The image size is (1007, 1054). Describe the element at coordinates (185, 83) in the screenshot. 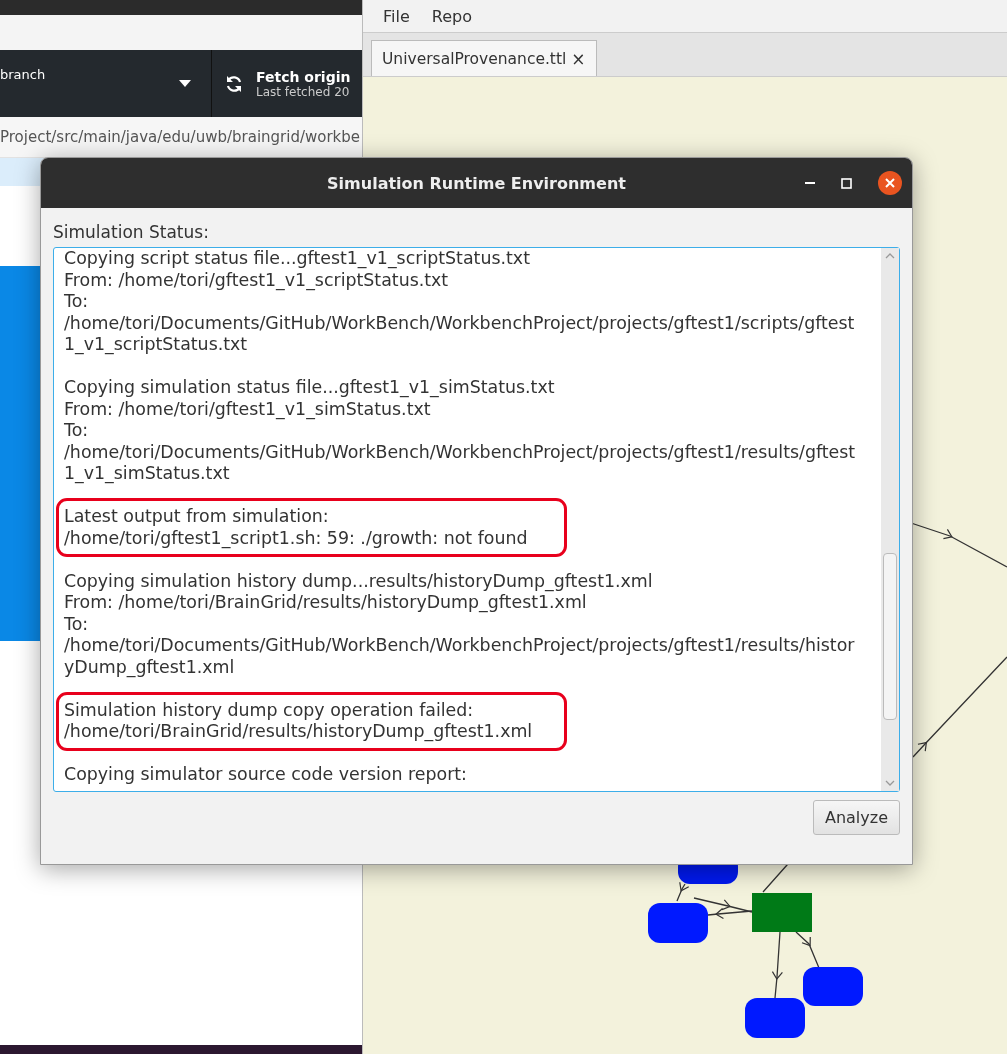

I see `caret-icon` at that location.